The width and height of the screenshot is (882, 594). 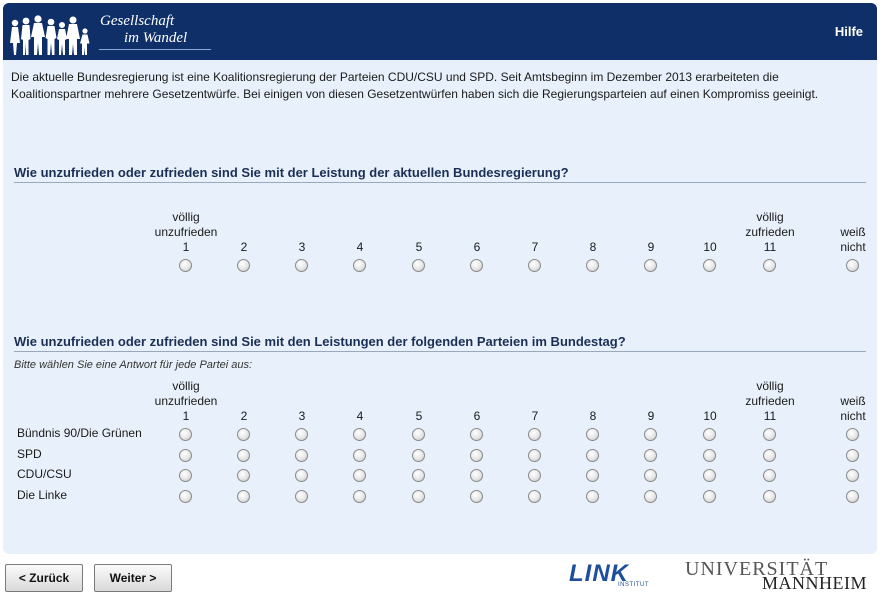 What do you see at coordinates (852, 265) in the screenshot?
I see `q1-radio-dont-know` at bounding box center [852, 265].